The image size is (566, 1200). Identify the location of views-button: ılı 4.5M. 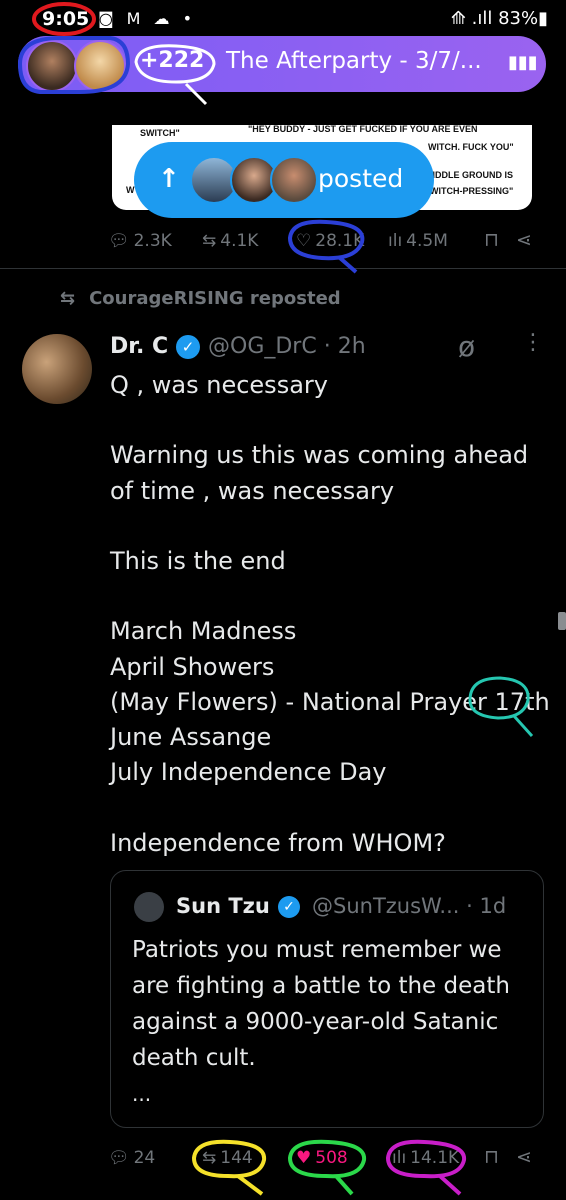
(418, 241).